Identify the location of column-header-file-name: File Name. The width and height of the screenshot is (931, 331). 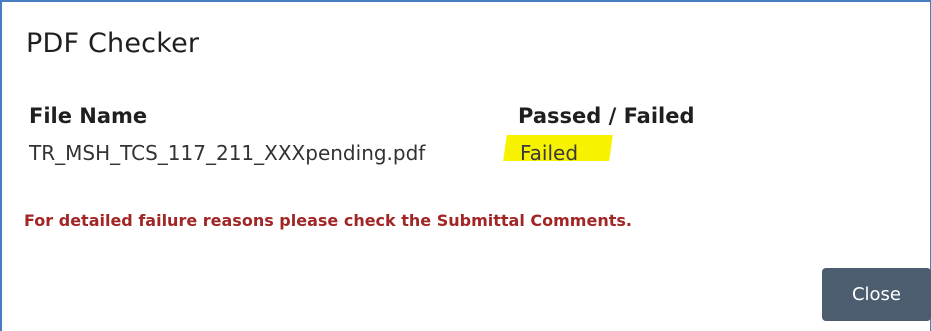
(88, 116).